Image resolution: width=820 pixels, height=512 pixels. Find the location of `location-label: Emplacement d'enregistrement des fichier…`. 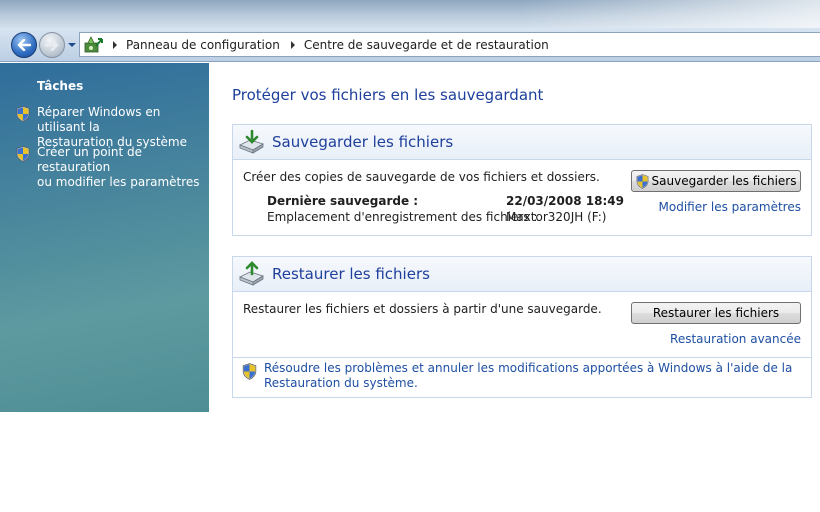

location-label: Emplacement d'enregistrement des fichier… is located at coordinates (402, 217).